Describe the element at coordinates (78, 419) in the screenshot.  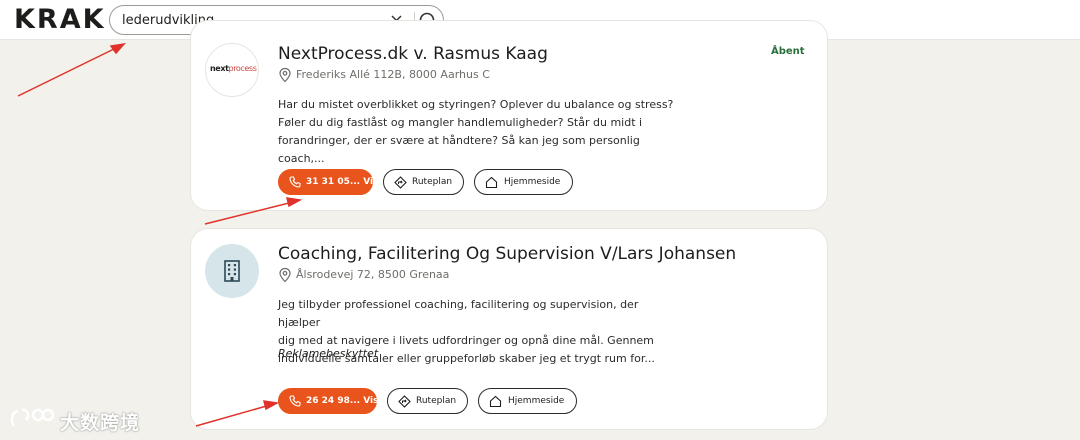
I see `watermark: 大数跨境` at that location.